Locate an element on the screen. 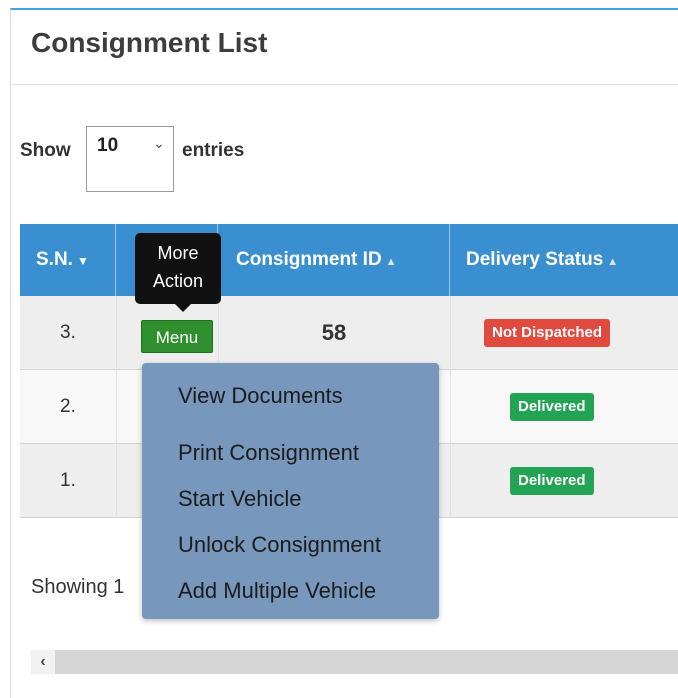 Image resolution: width=678 pixels, height=698 pixels. table-info: Showing 1 is located at coordinates (78, 587).